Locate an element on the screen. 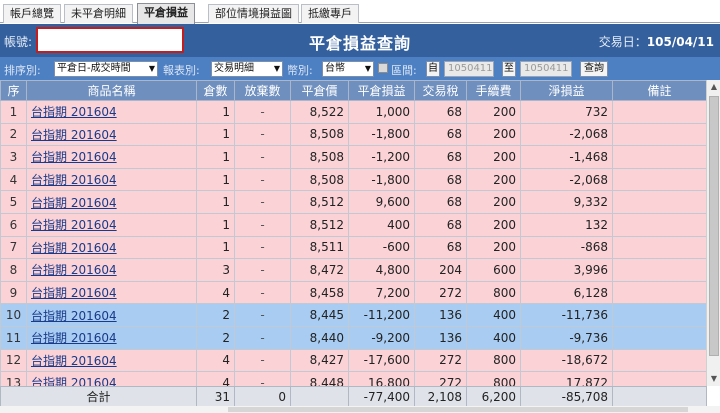 The height and width of the screenshot is (413, 720). table-row: 5 台指期 201604 1-8,512 9,600 68 200 9,332 is located at coordinates (353, 202).